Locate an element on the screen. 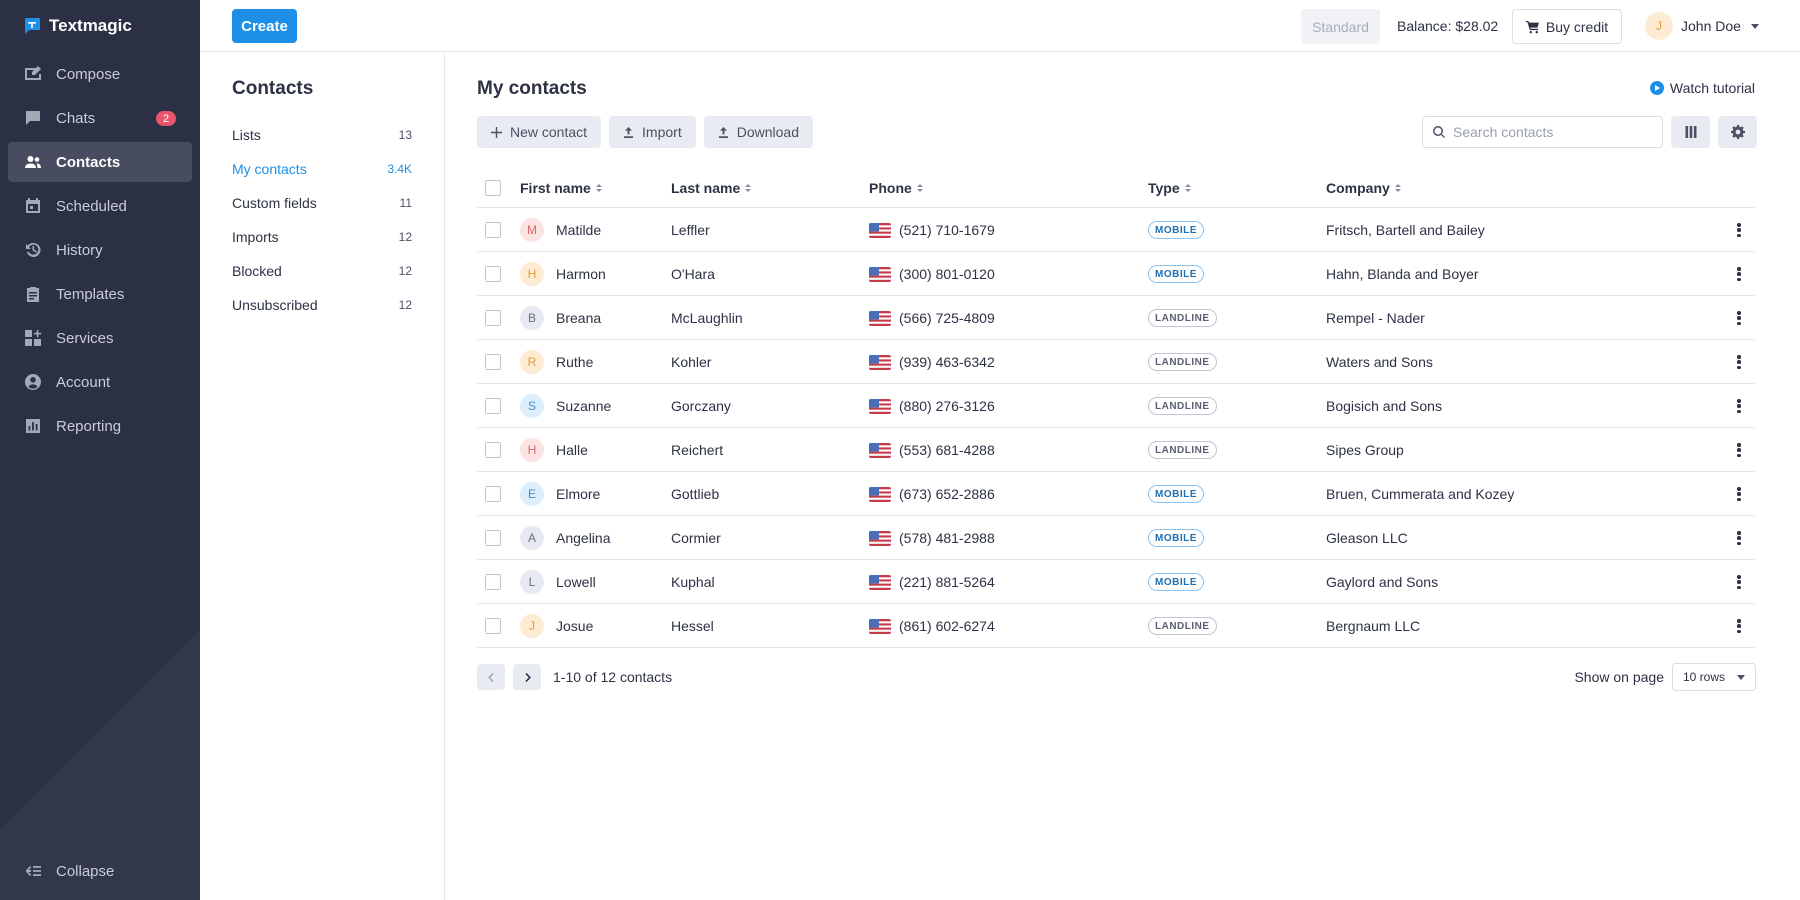 This screenshot has height=900, width=1800. buy-credit-label: Buy credit is located at coordinates (1577, 26).